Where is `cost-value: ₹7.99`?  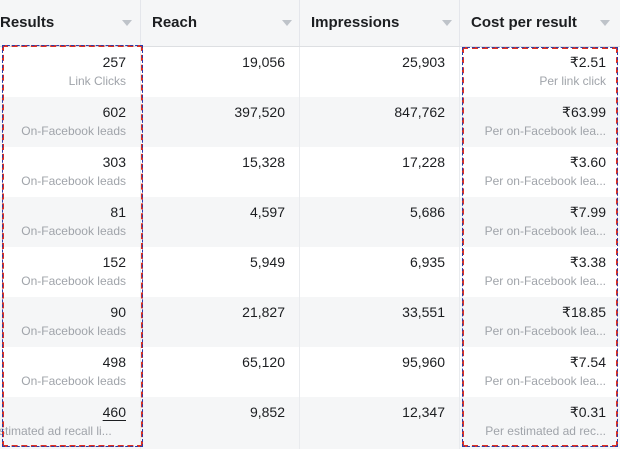 cost-value: ₹7.99 is located at coordinates (587, 212).